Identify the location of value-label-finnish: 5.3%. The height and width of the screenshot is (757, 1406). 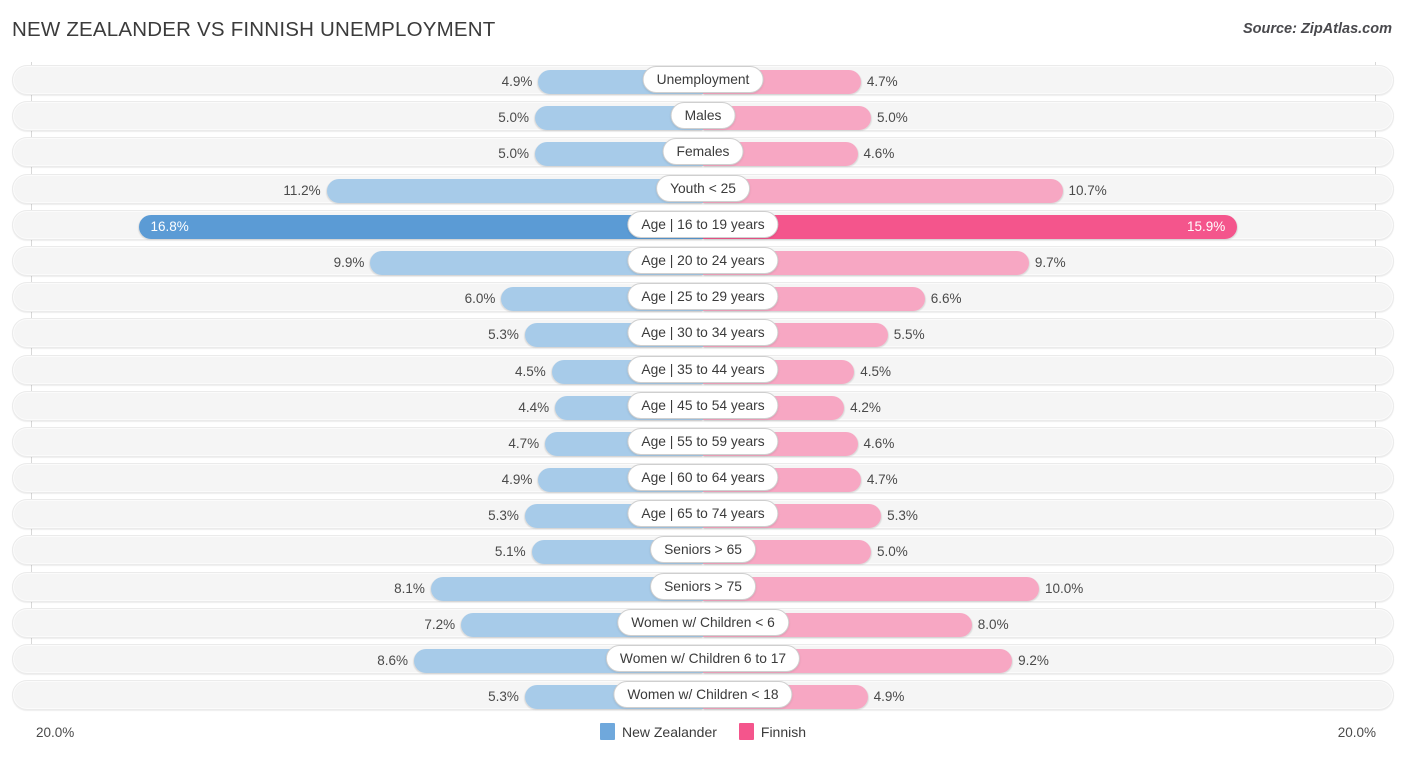
(902, 516).